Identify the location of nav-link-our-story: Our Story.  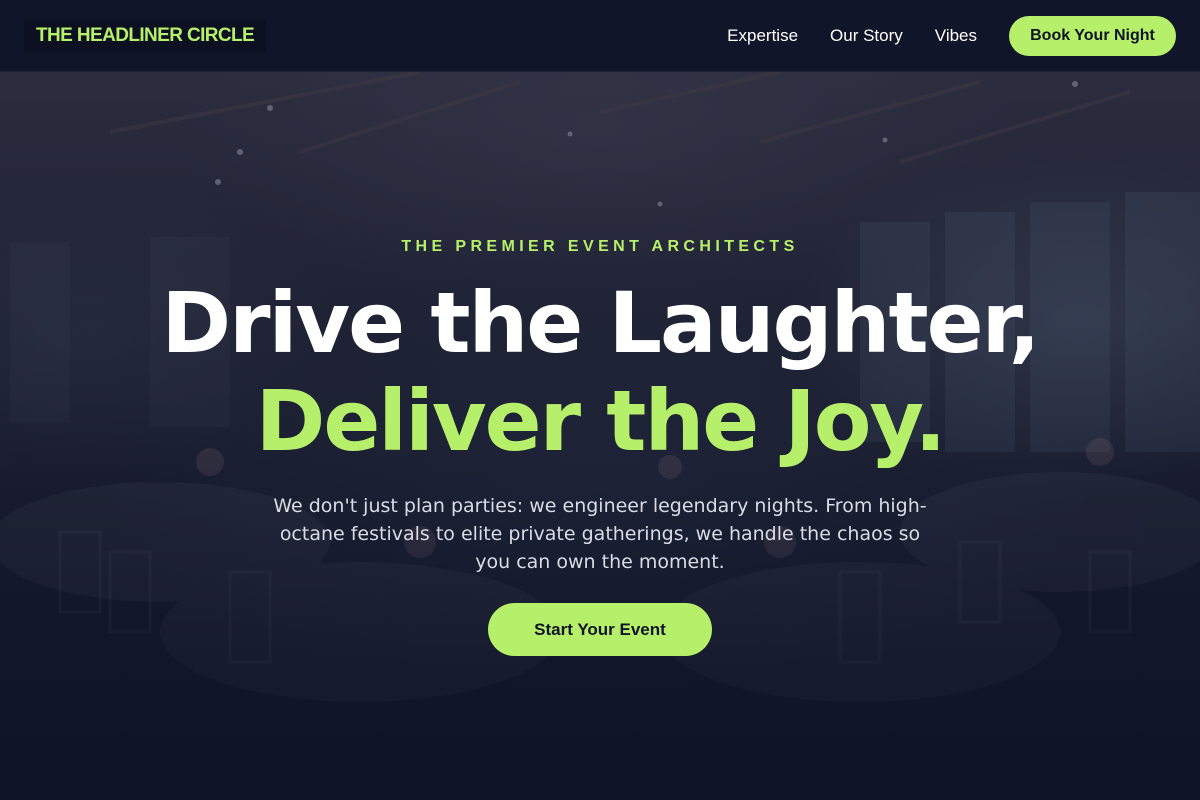
(866, 36).